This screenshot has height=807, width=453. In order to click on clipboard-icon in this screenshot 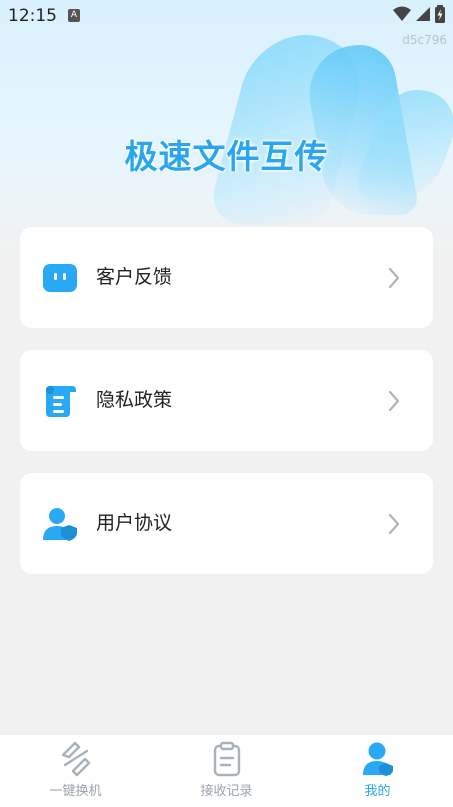, I will do `click(226, 759)`.